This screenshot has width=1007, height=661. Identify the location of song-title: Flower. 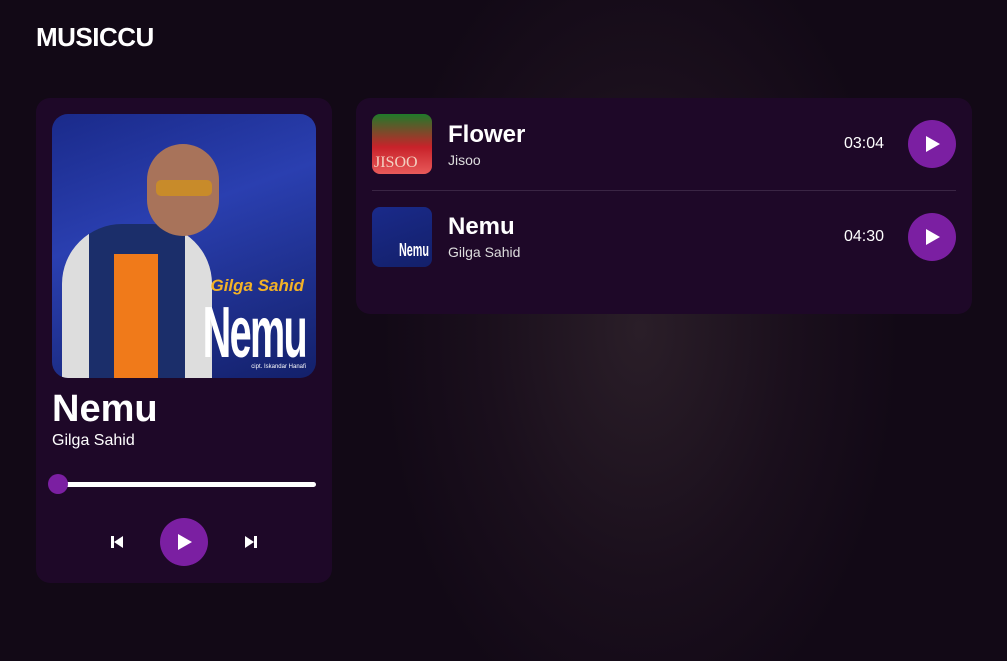
(487, 134).